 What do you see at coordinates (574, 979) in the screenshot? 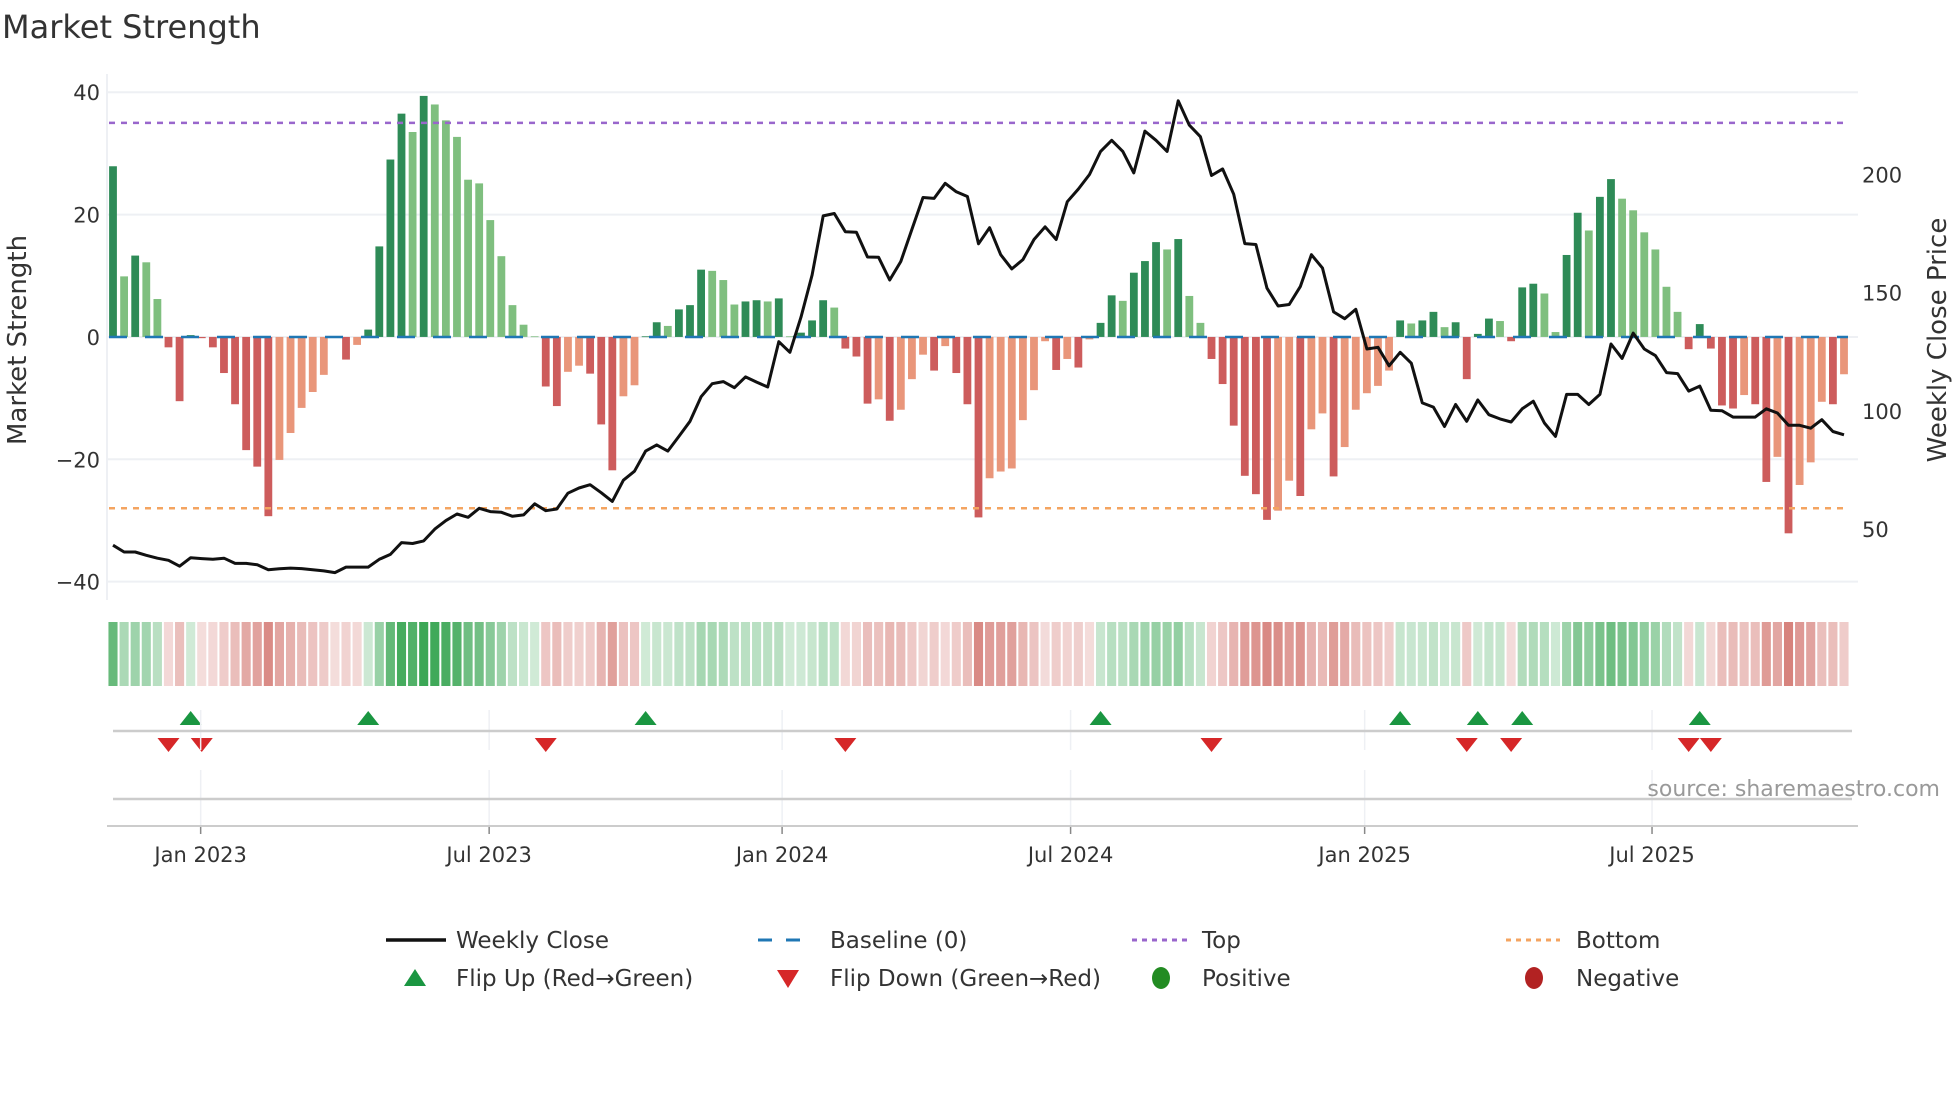
I see `legend-item-flip_up: Flip Up (Red→Green)` at bounding box center [574, 979].